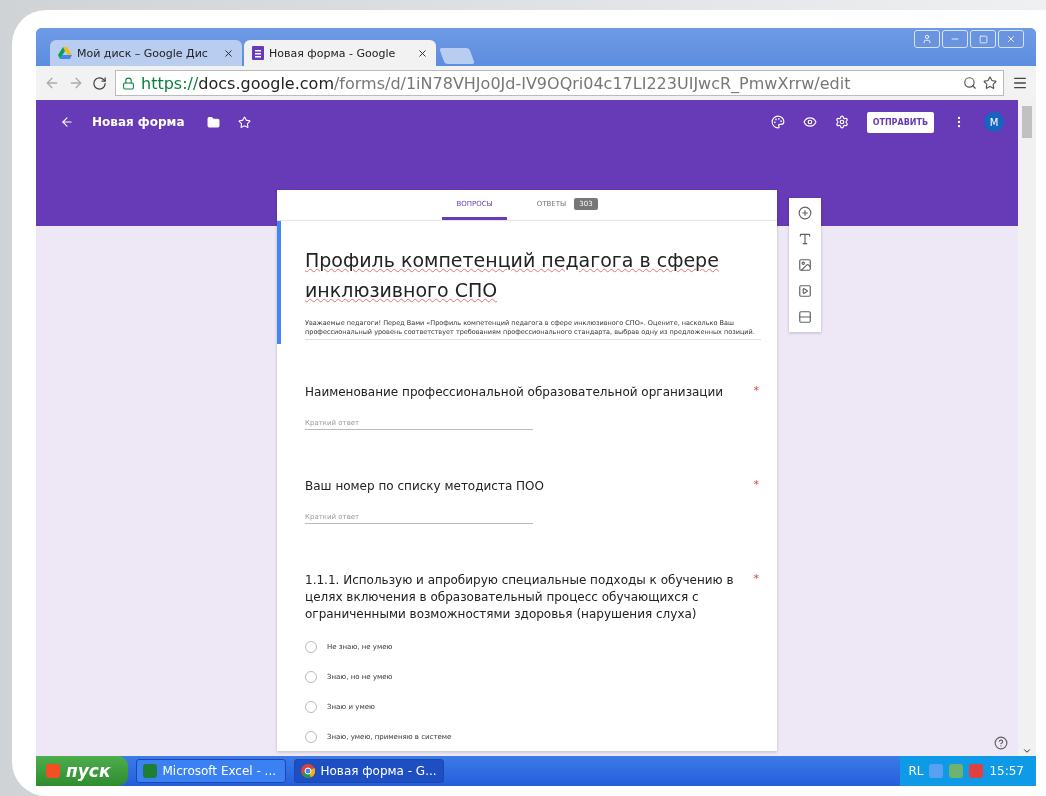 Image resolution: width=1046 pixels, height=796 pixels. Describe the element at coordinates (340, 53) in the screenshot. I see `browser-tab: Новая форма - Google` at that location.